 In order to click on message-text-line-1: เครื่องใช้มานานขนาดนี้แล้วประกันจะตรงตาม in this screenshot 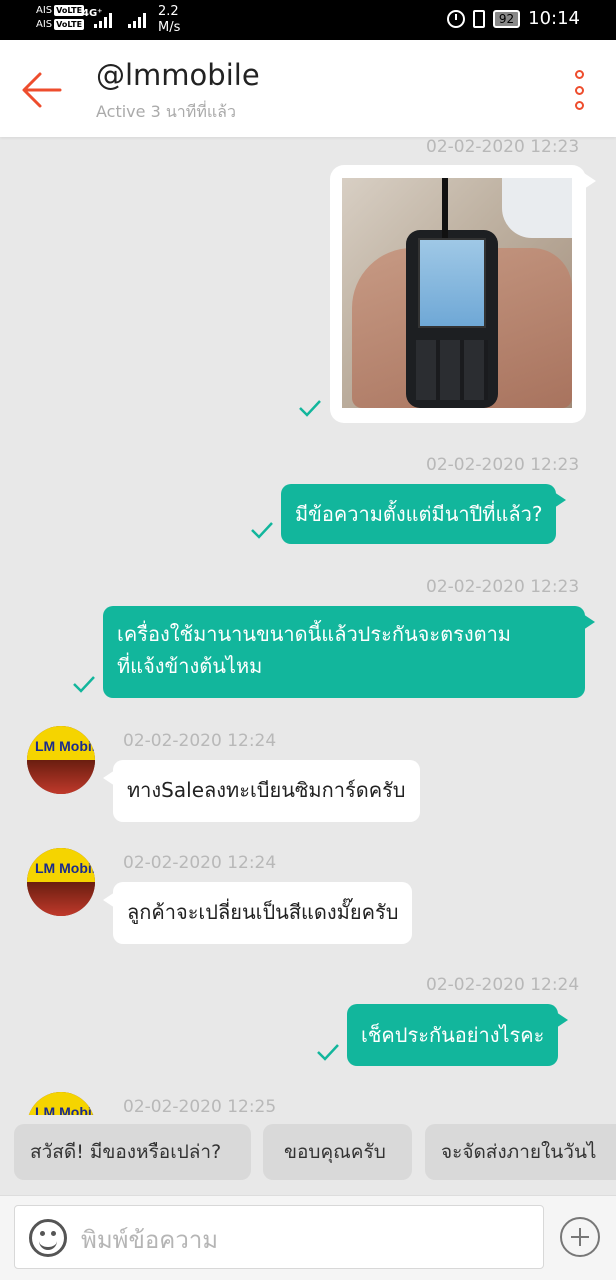, I will do `click(314, 634)`.